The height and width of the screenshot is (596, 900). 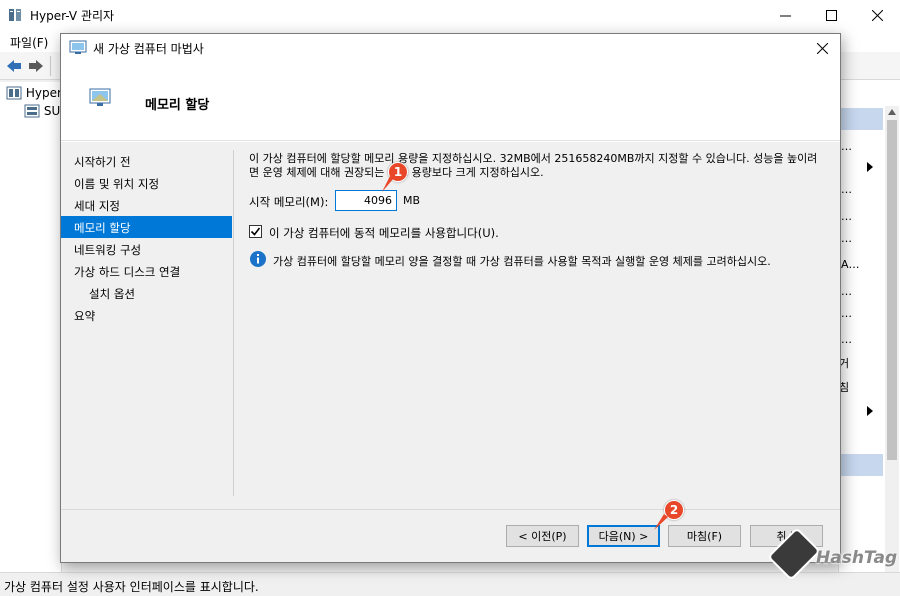 I want to click on wizard-step-summary: 요약, so click(x=146, y=315).